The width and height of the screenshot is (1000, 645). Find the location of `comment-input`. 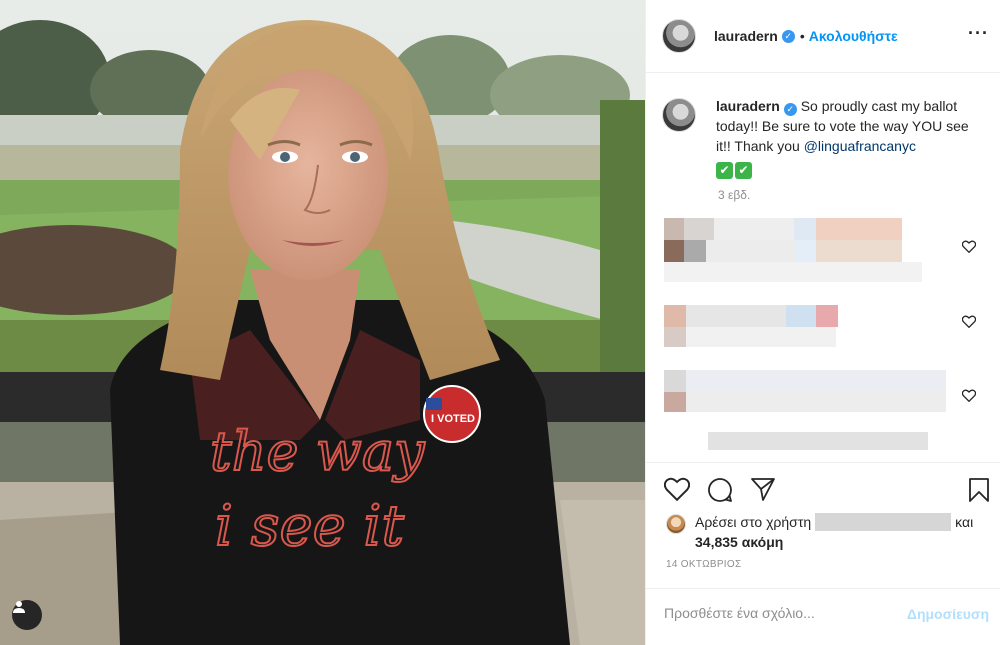

comment-input is located at coordinates (774, 613).